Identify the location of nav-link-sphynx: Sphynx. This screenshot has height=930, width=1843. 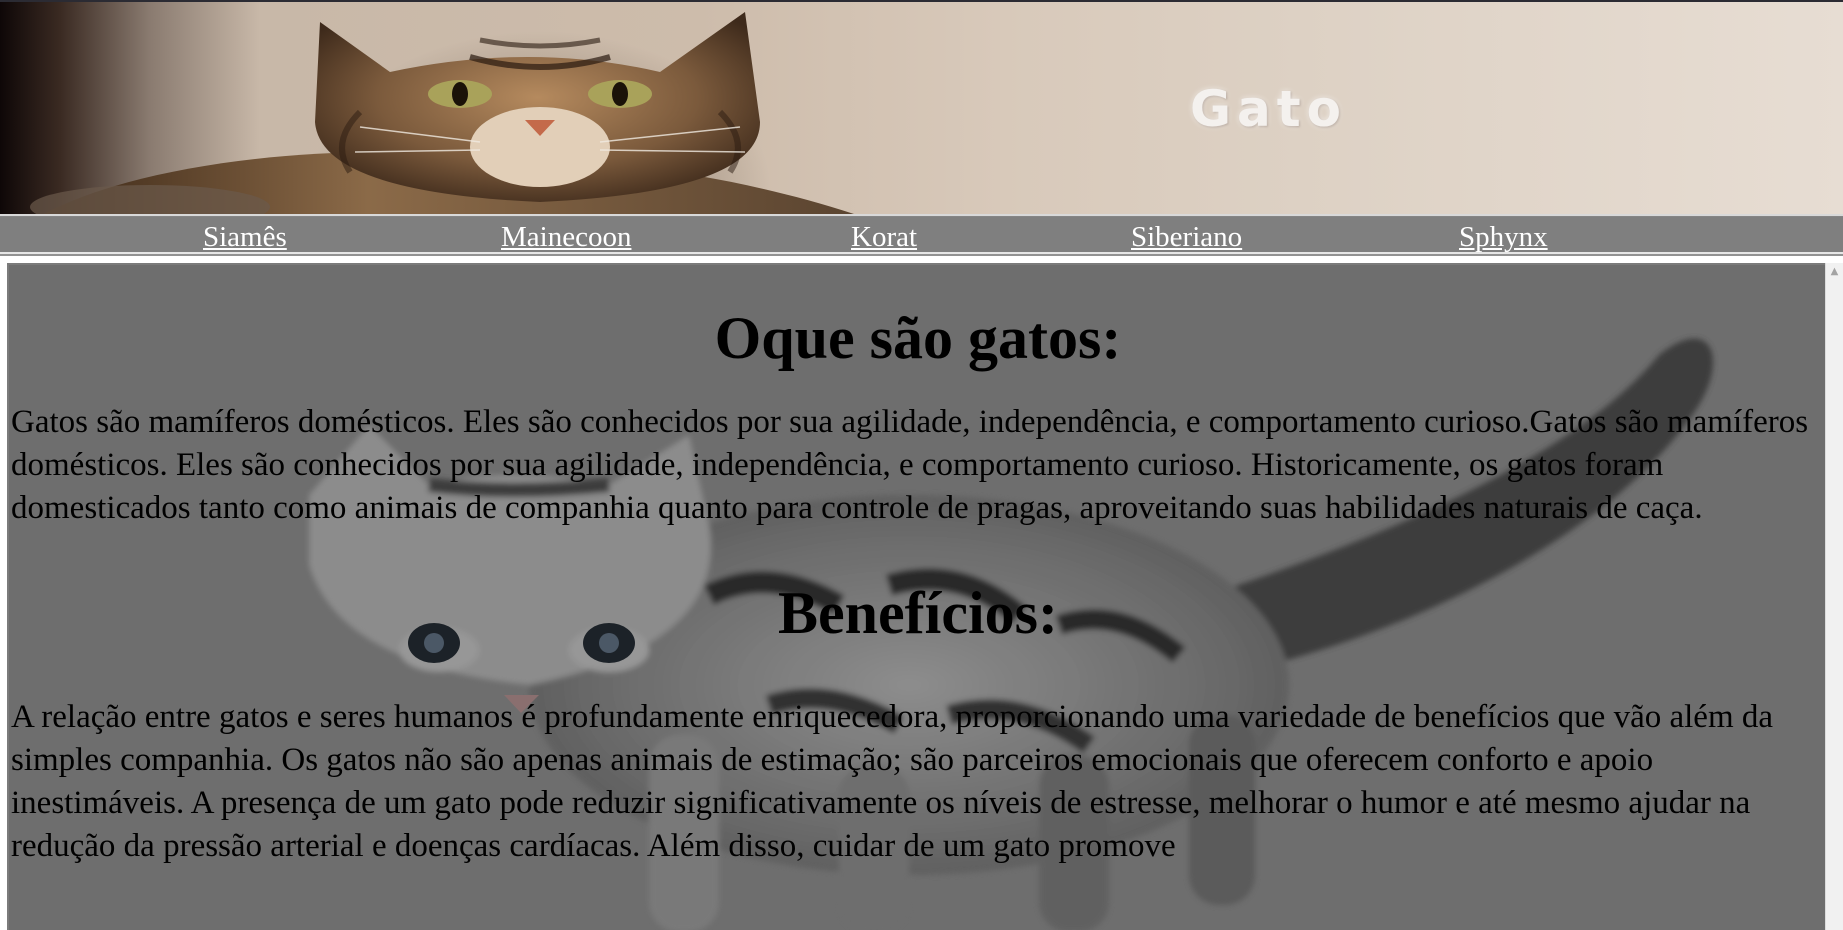
(1503, 237).